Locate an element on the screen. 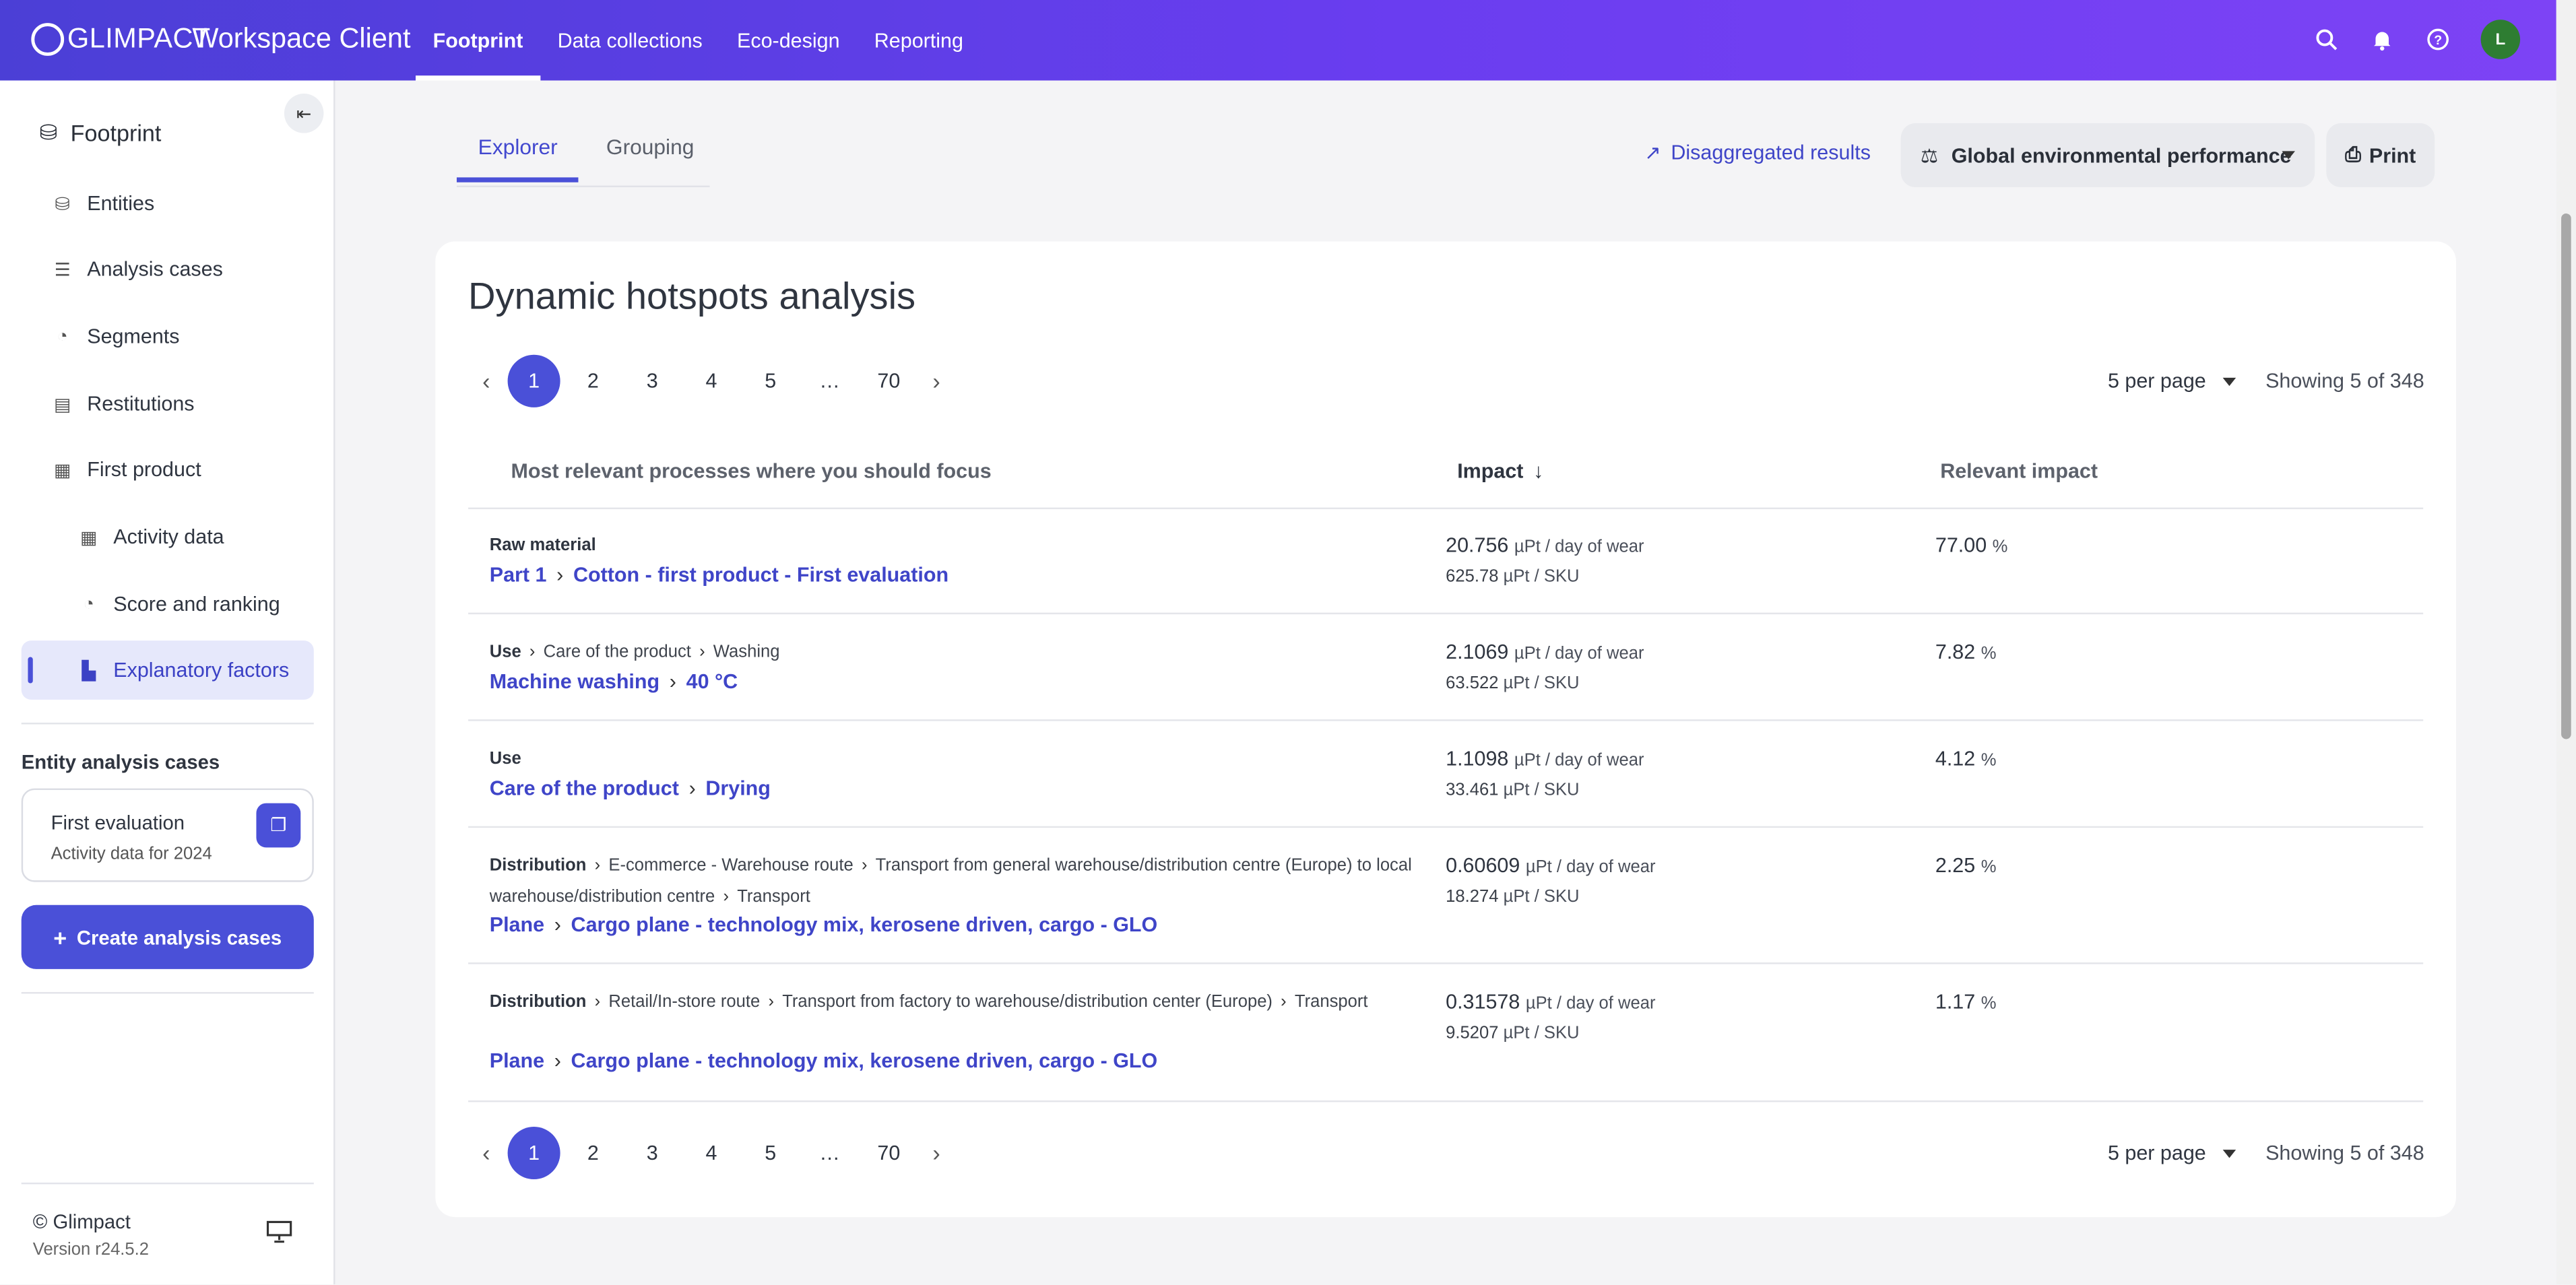 This screenshot has height=1285, width=2576. nav-data-collections: Data collections is located at coordinates (630, 40).